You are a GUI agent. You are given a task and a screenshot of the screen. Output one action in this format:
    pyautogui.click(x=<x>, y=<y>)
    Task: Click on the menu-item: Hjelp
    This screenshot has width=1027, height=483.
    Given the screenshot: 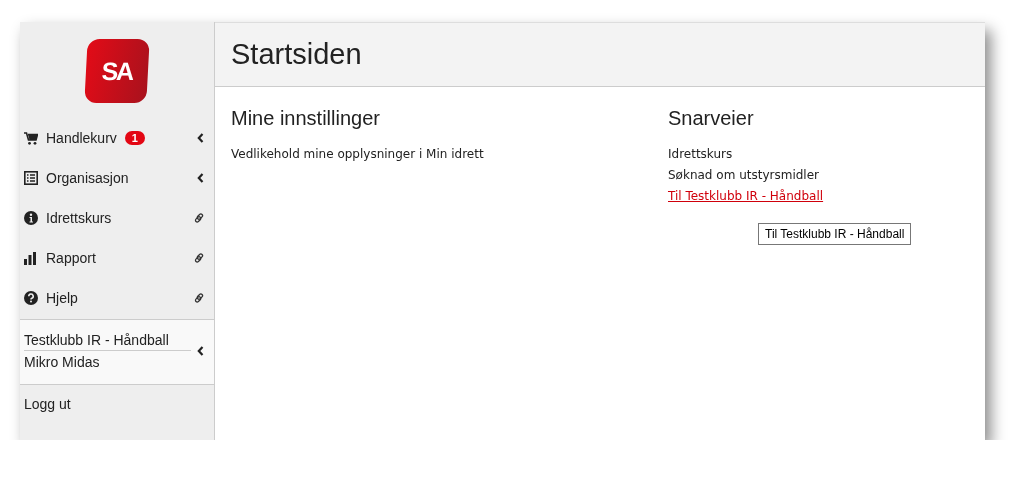 What is the action you would take?
    pyautogui.click(x=117, y=298)
    